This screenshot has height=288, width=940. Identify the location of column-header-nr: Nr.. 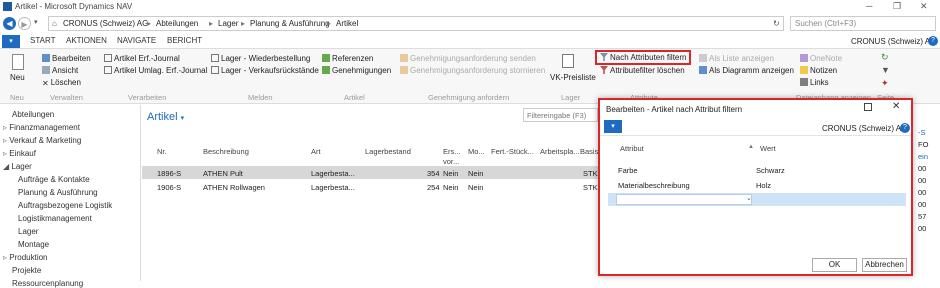
(162, 151).